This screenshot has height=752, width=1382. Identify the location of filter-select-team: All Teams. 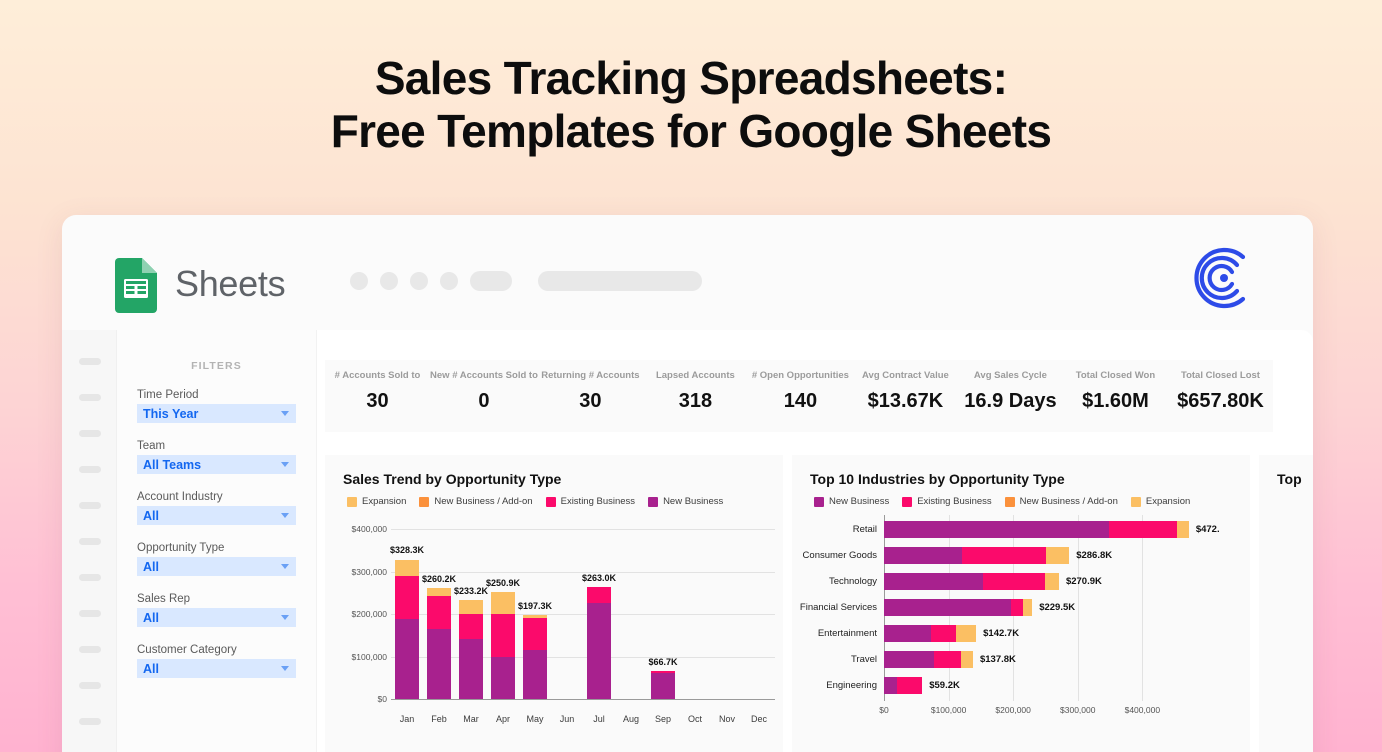
(216, 464).